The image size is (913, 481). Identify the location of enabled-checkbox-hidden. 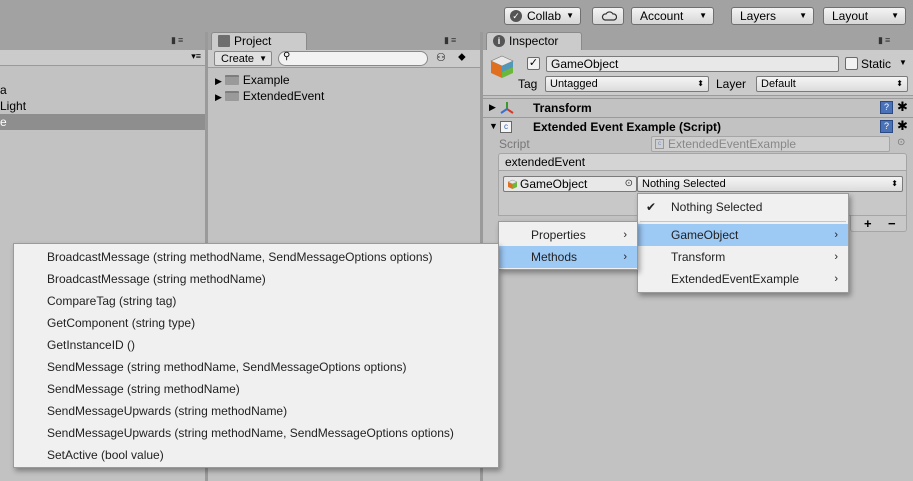
(521, 127).